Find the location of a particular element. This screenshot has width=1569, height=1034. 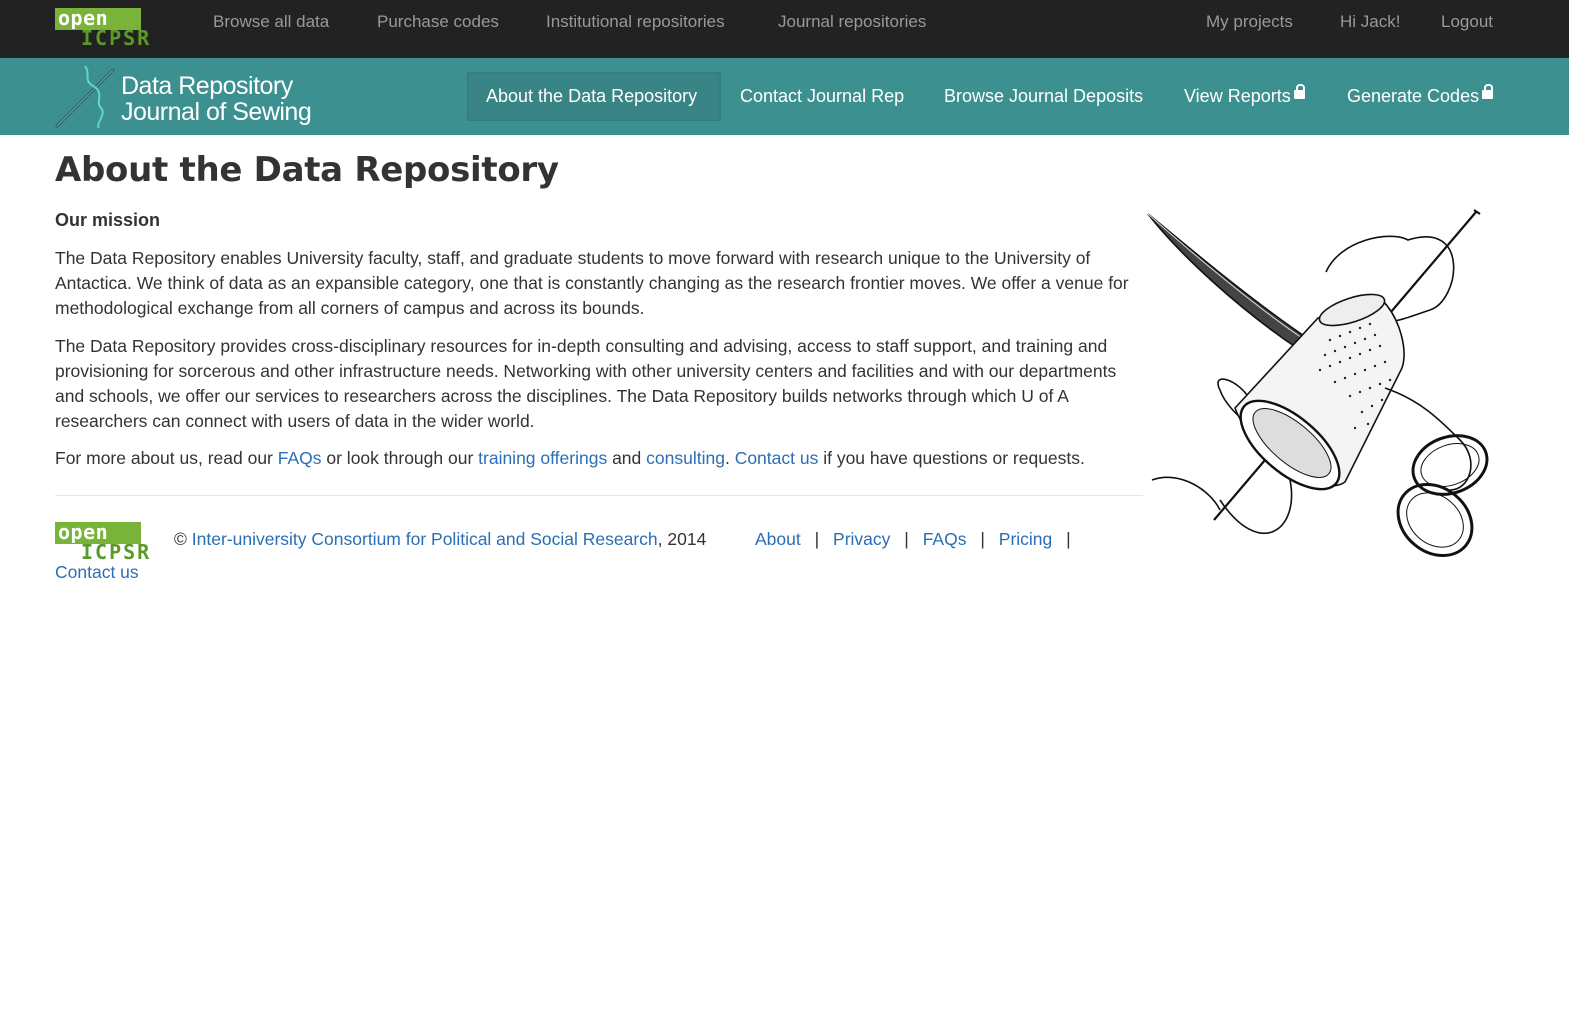

p3-text-3: and is located at coordinates (627, 458).